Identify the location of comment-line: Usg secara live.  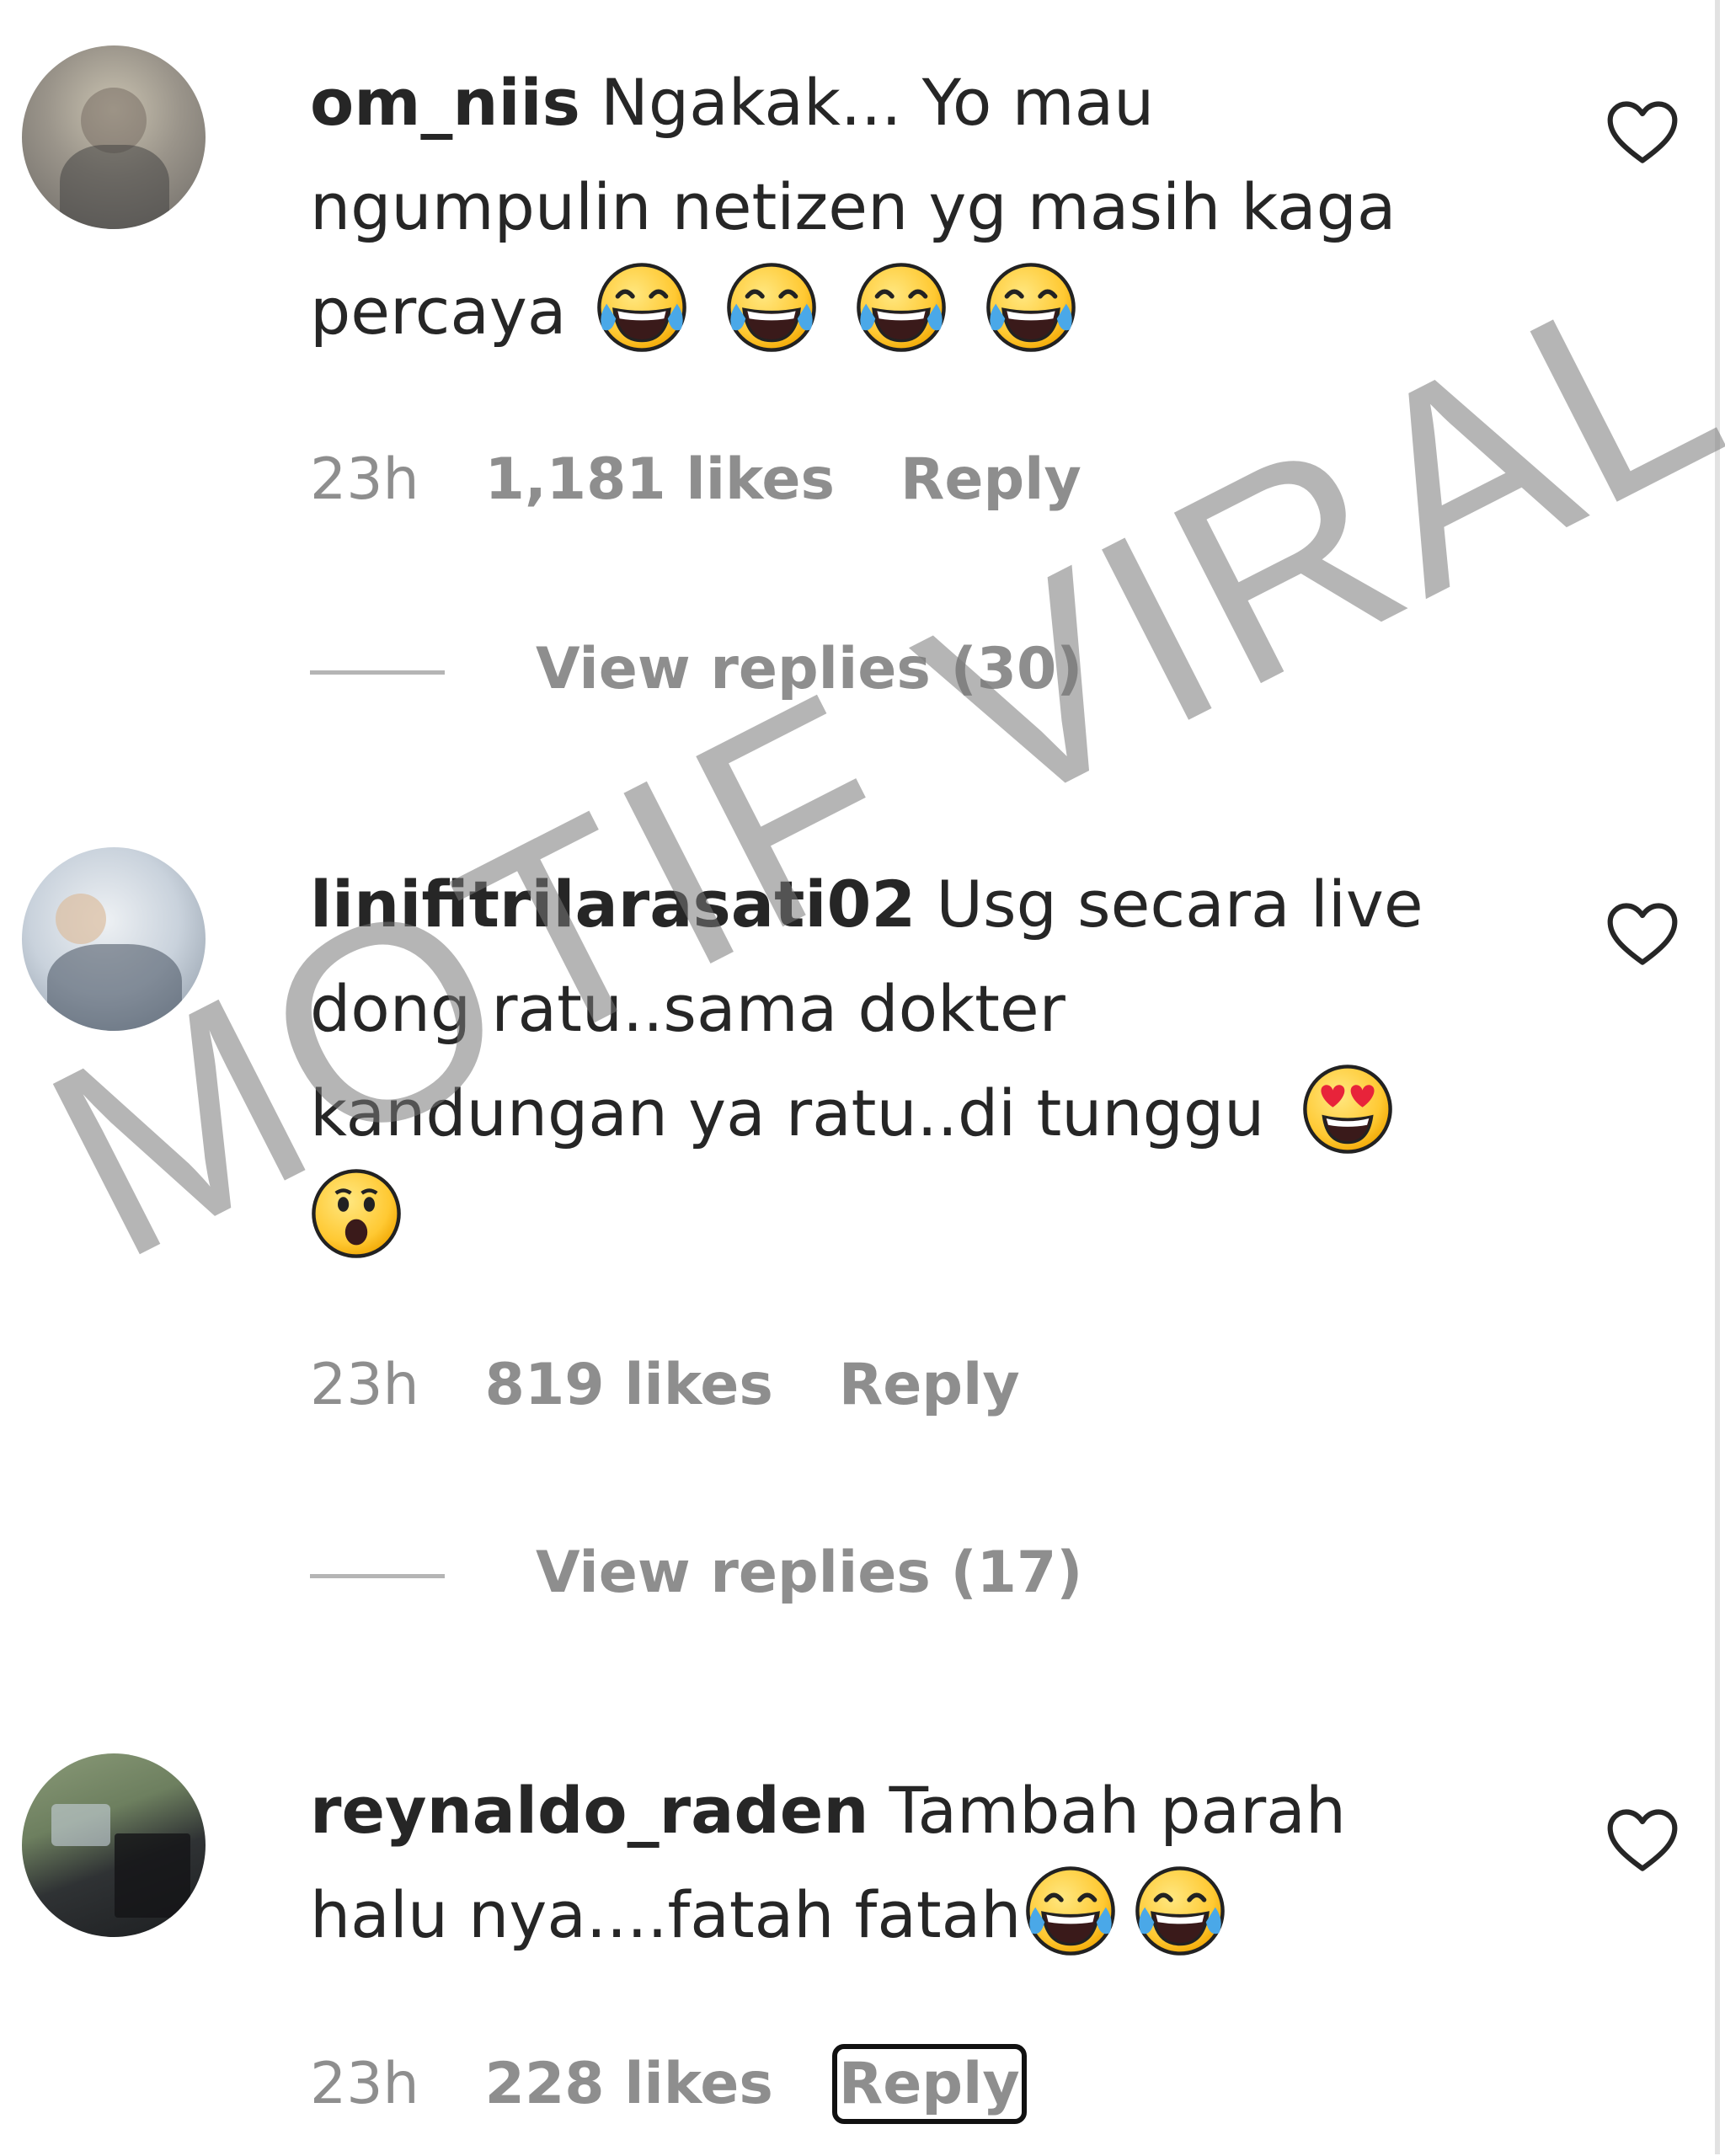
(1179, 904).